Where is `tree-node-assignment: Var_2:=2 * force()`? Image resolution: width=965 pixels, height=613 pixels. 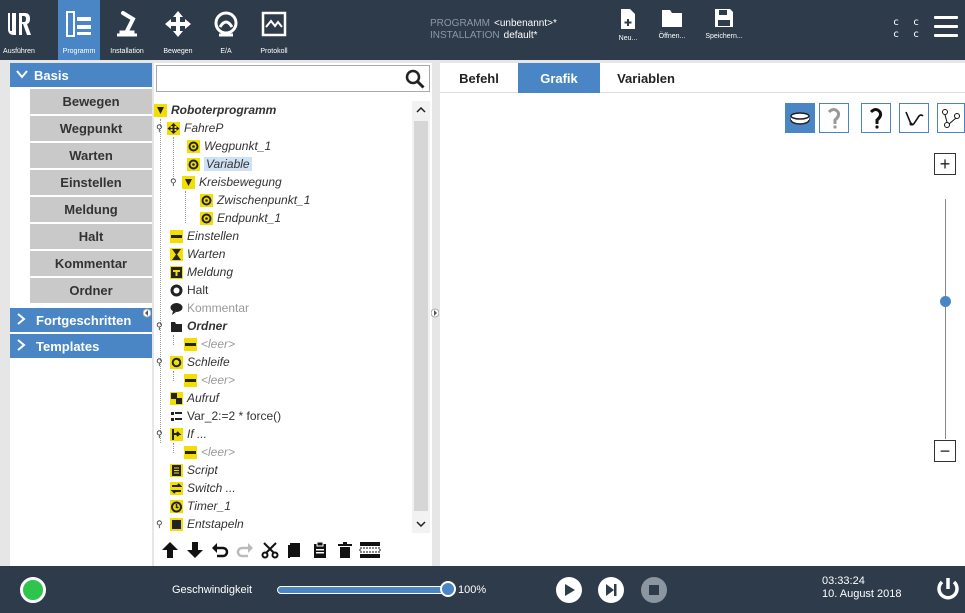
tree-node-assignment: Var_2:=2 * force() is located at coordinates (225, 416).